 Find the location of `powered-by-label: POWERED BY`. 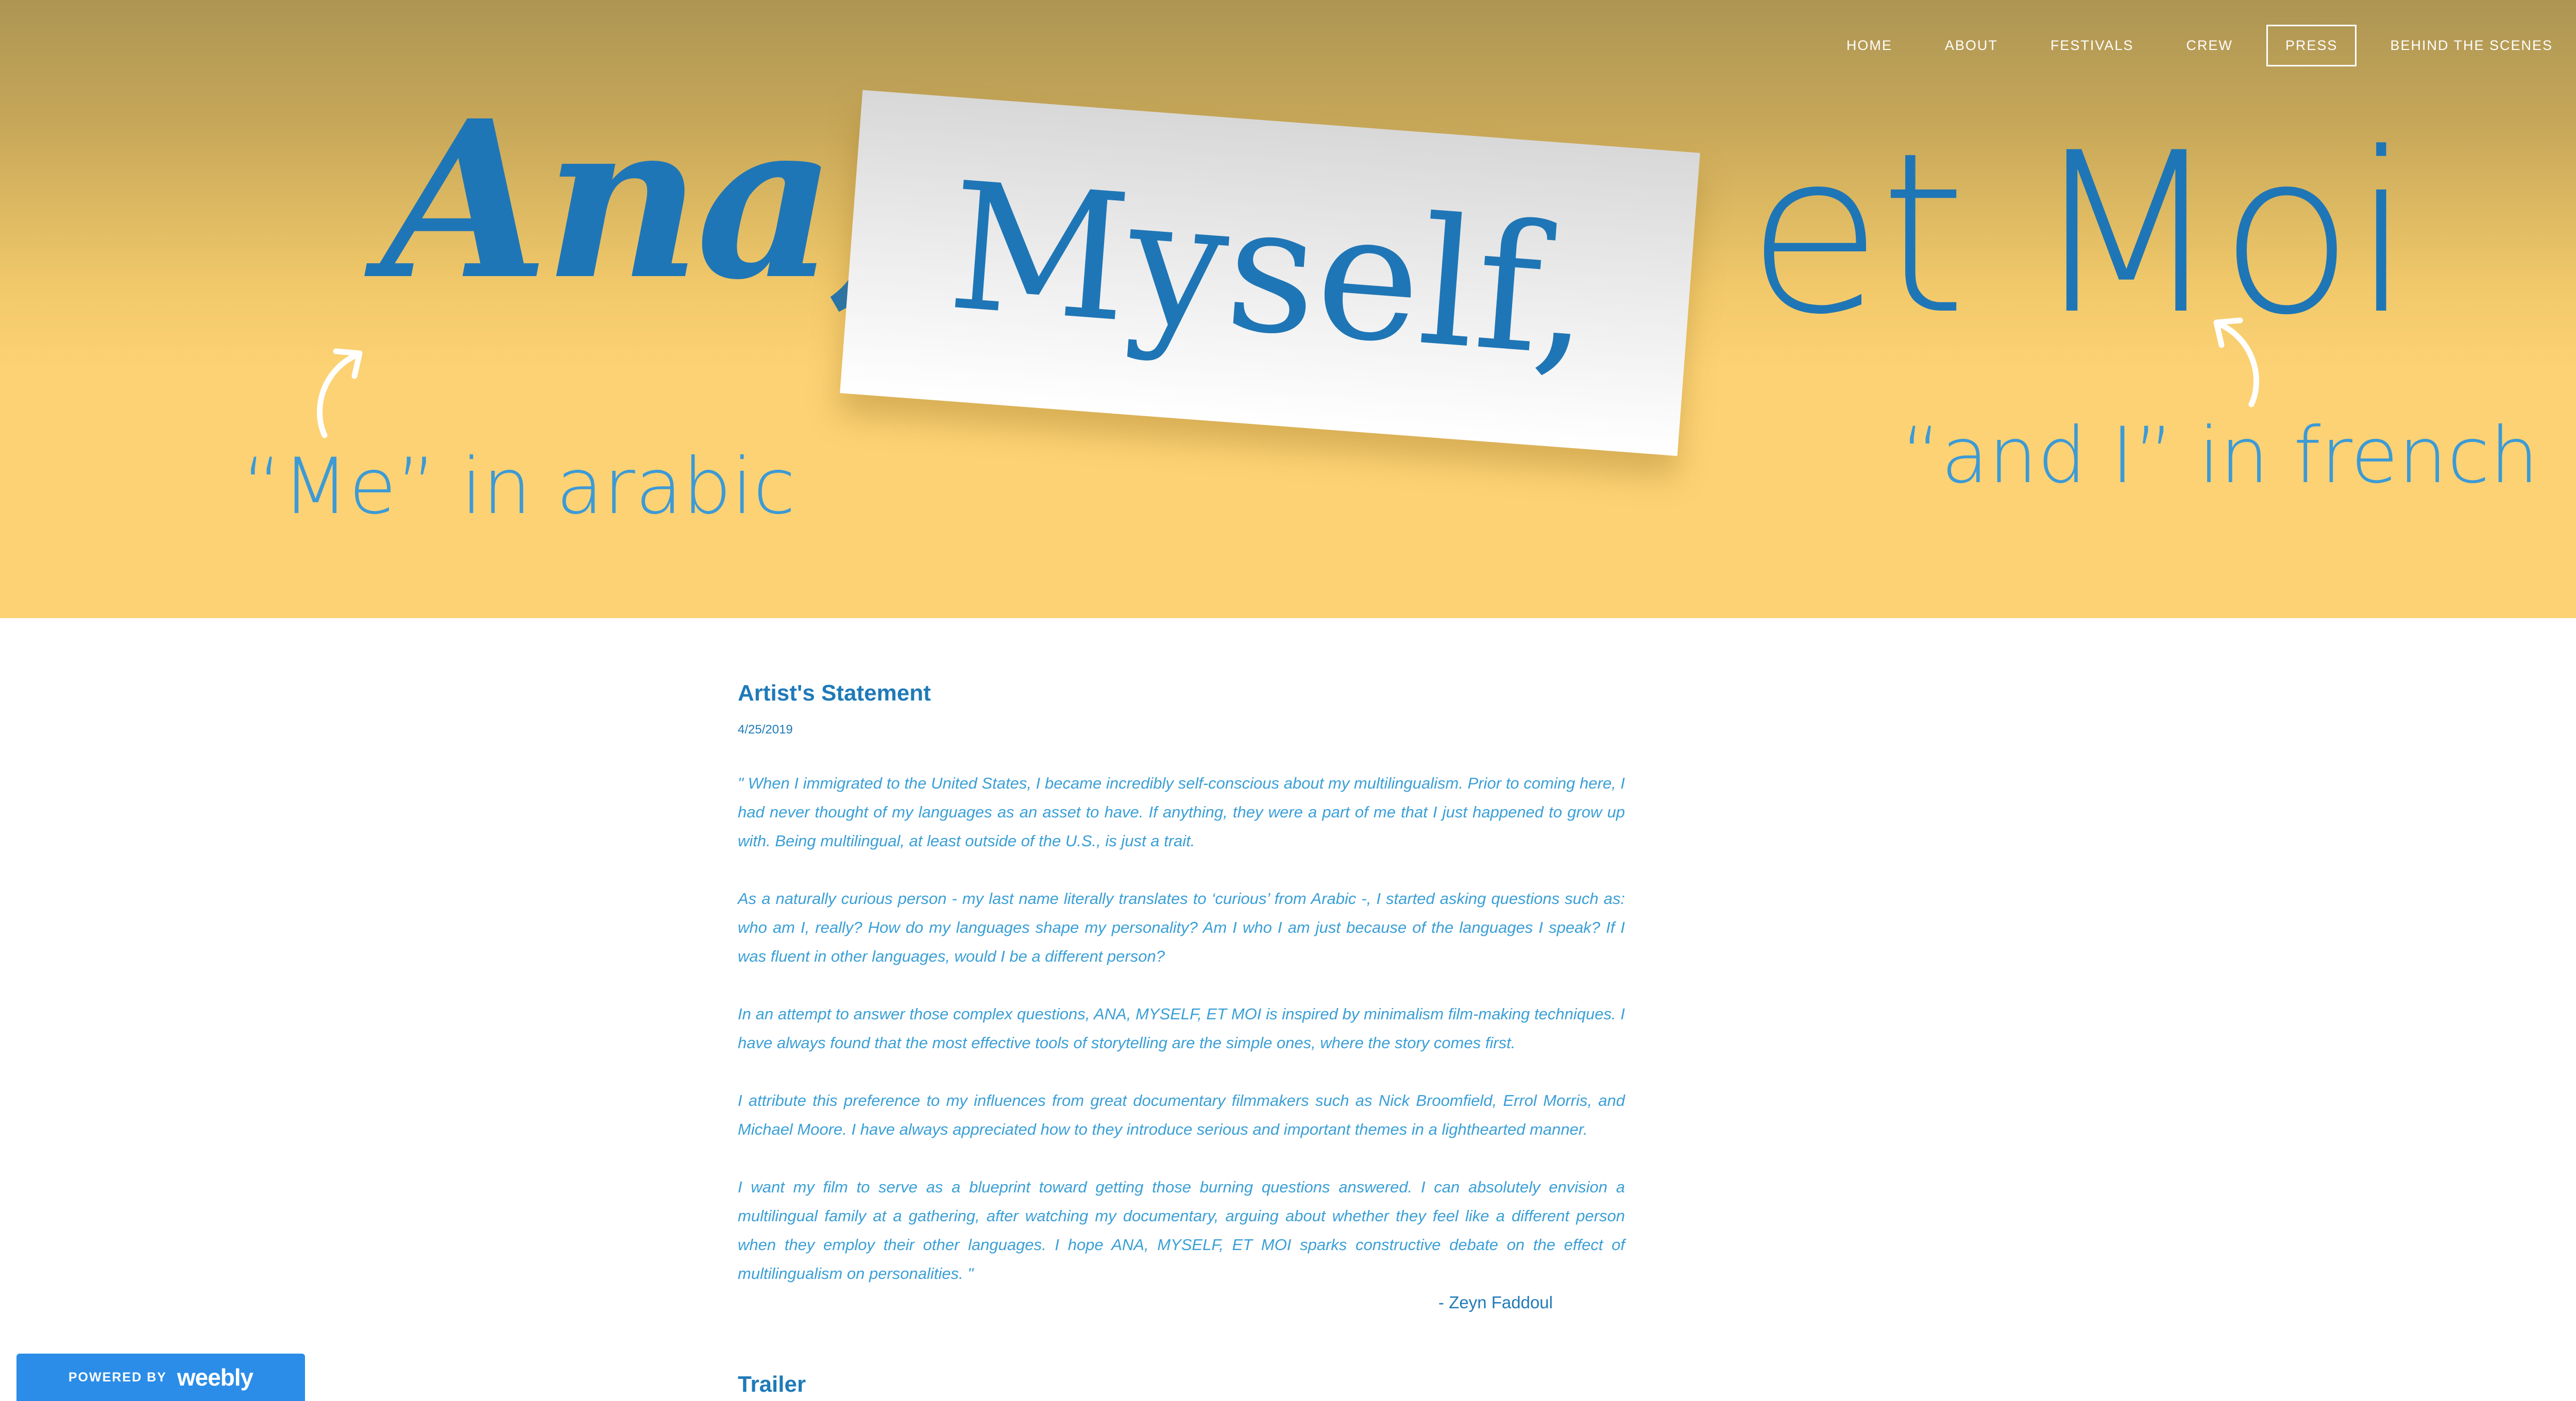

powered-by-label: POWERED BY is located at coordinates (117, 1377).